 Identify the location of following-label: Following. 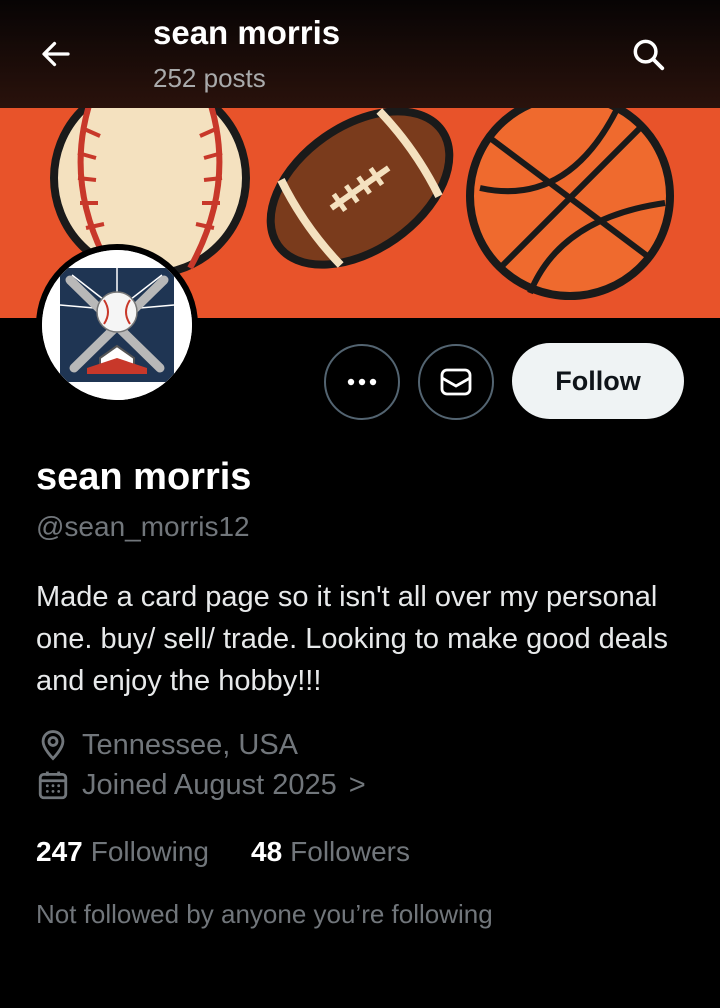
(149, 851).